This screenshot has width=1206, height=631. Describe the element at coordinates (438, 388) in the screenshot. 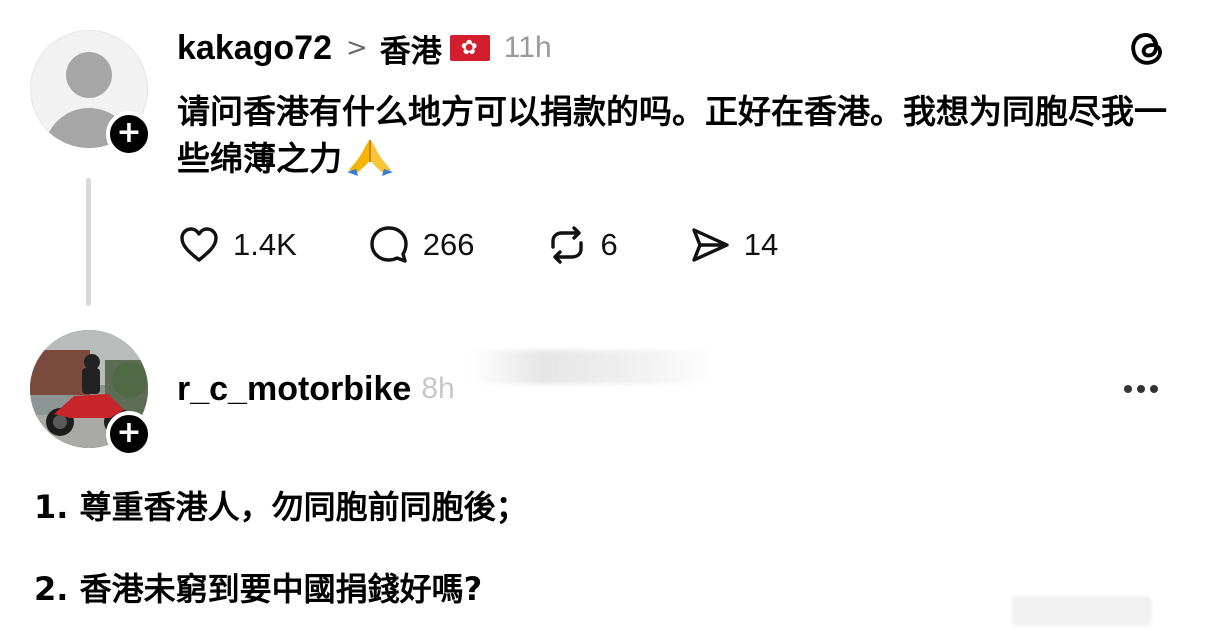

I see `reply-time: 8h` at that location.